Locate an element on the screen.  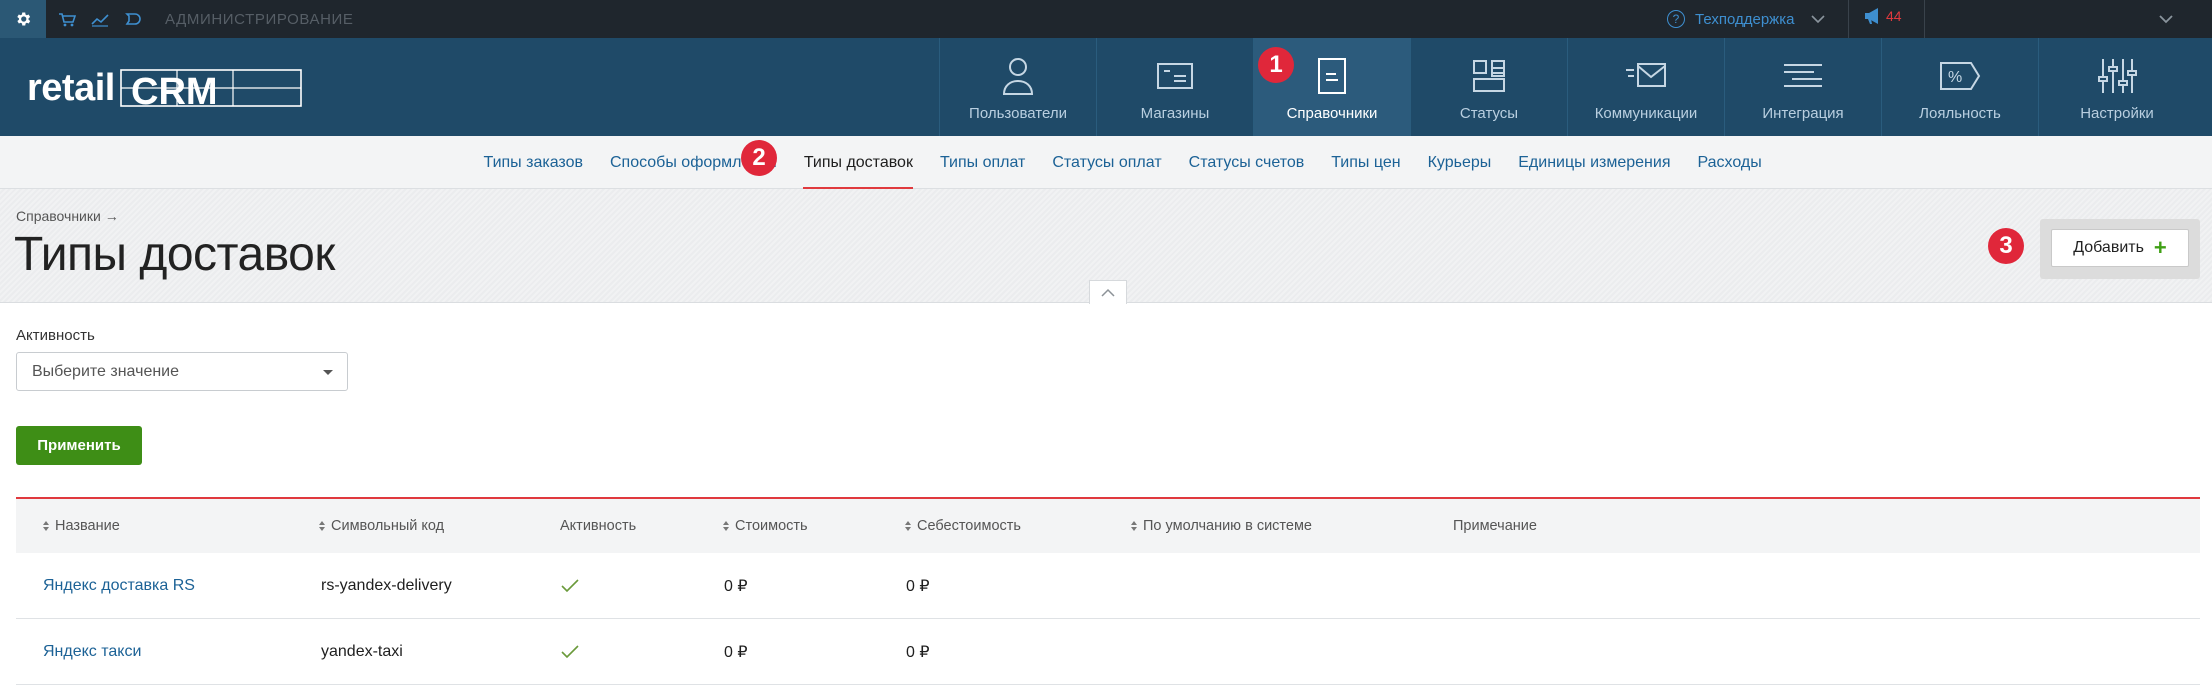
add-button: Добавить + is located at coordinates (2120, 248).